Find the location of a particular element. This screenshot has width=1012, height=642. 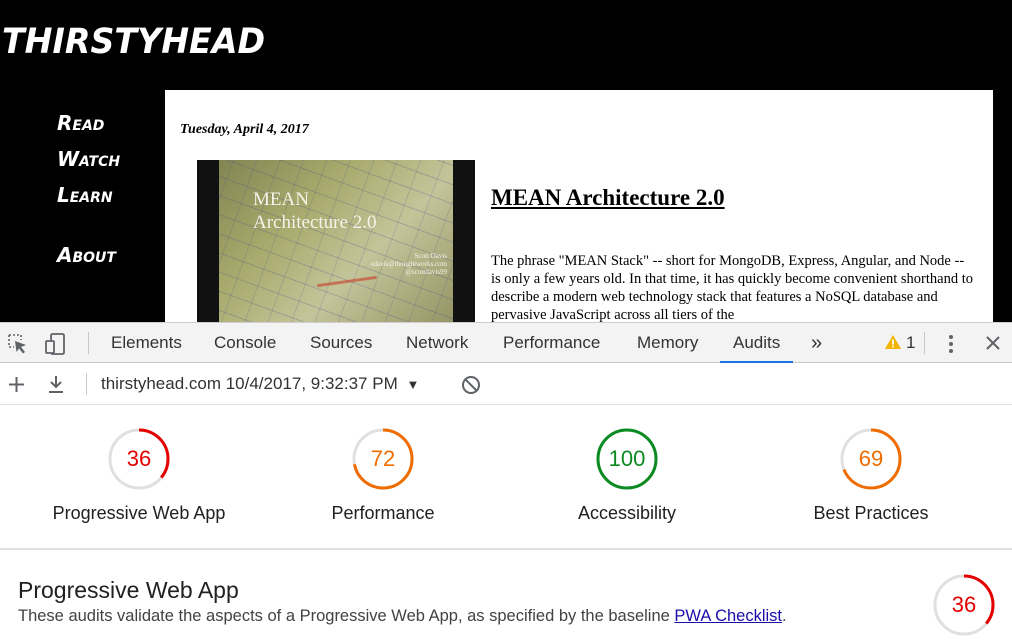

gauge-label: Performance is located at coordinates (383, 513).